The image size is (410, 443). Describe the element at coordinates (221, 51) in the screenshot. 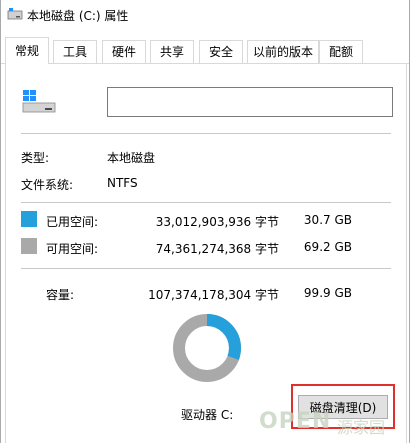

I see `tab-security: 安全` at that location.